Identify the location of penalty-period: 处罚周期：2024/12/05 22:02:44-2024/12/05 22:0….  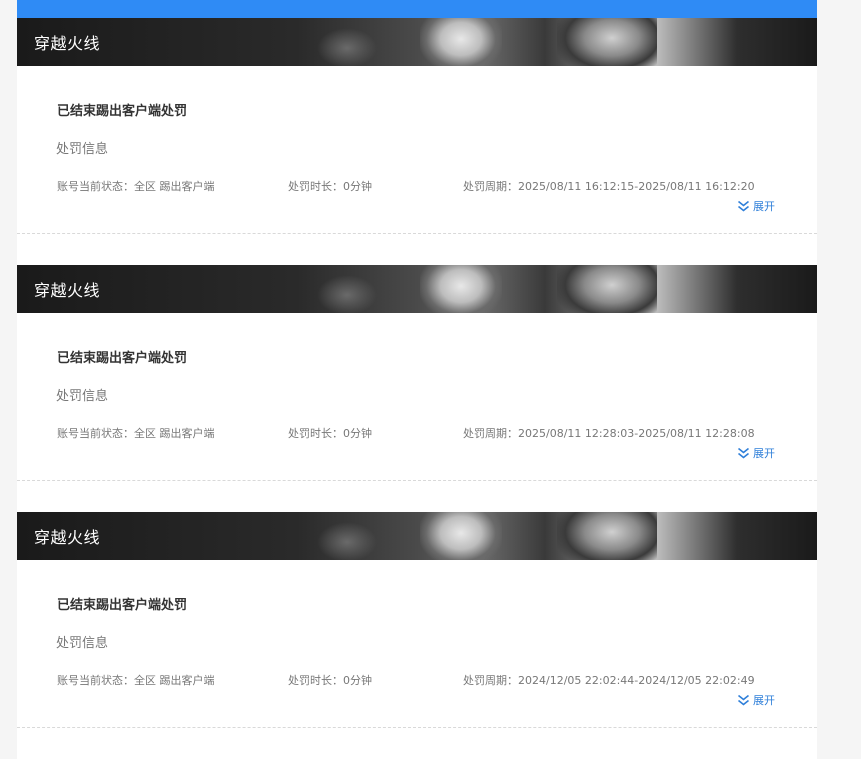
(609, 680).